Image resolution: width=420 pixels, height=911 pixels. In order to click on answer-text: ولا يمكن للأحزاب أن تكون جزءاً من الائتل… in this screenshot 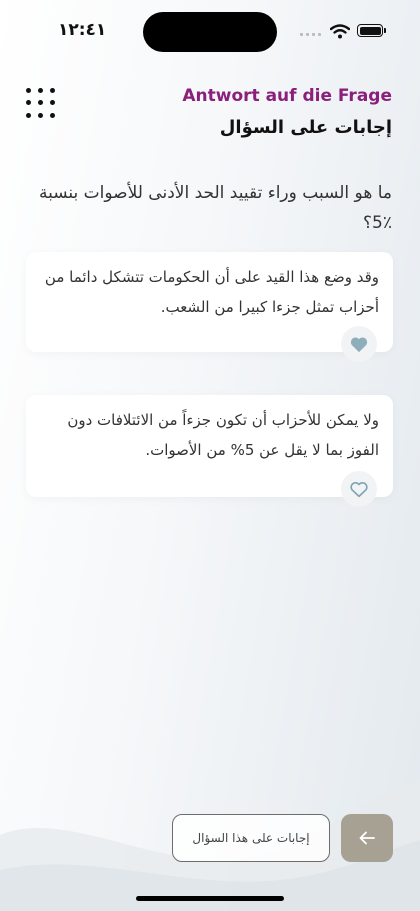, I will do `click(223, 435)`.